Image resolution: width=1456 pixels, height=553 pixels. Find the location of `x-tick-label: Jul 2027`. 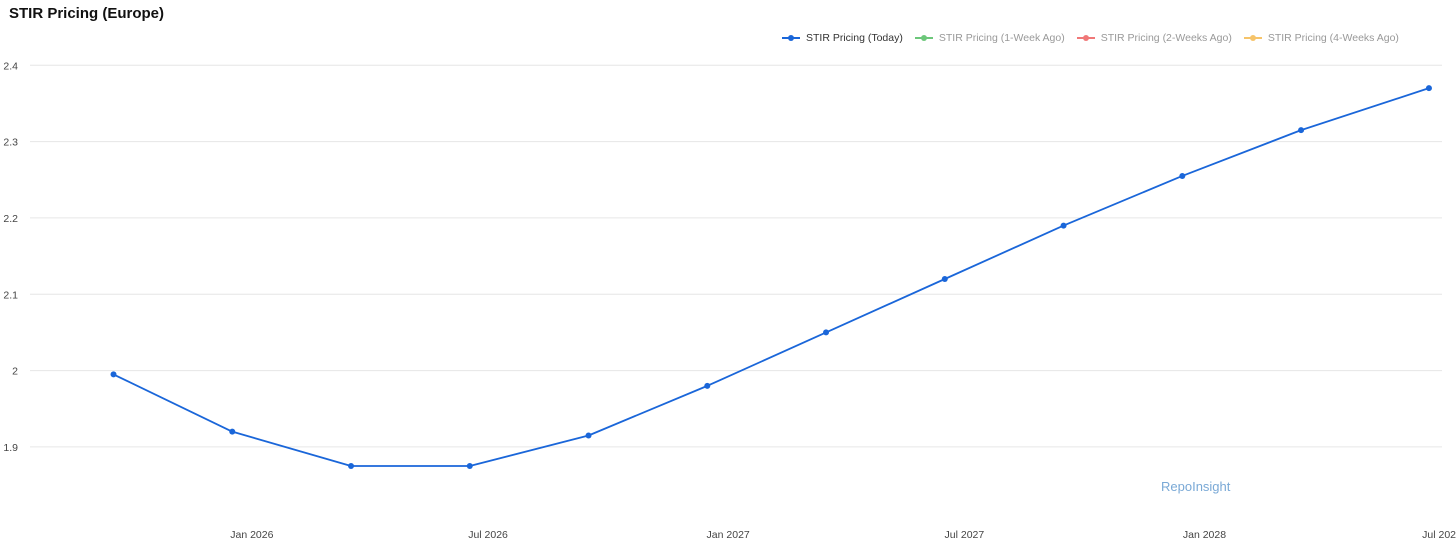

x-tick-label: Jul 2027 is located at coordinates (965, 535).